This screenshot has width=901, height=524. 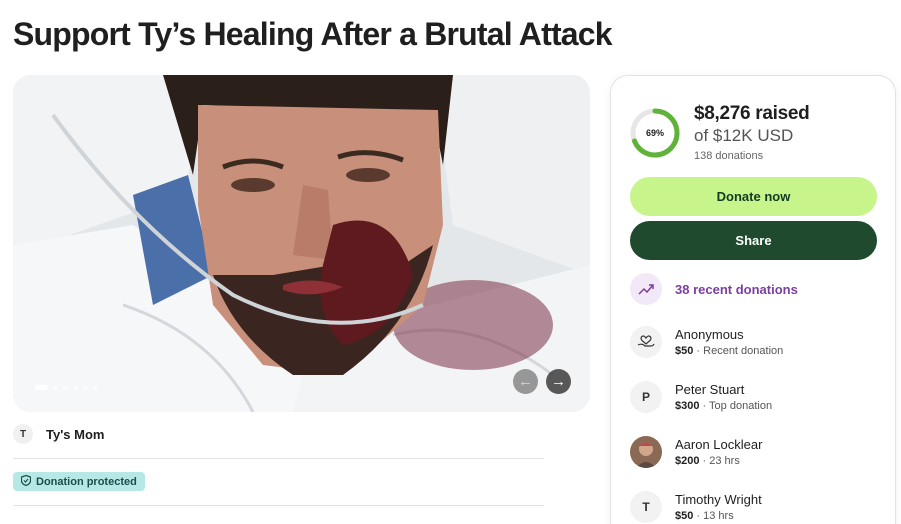 I want to click on recent-donations-label: 38 recent donations, so click(x=736, y=289).